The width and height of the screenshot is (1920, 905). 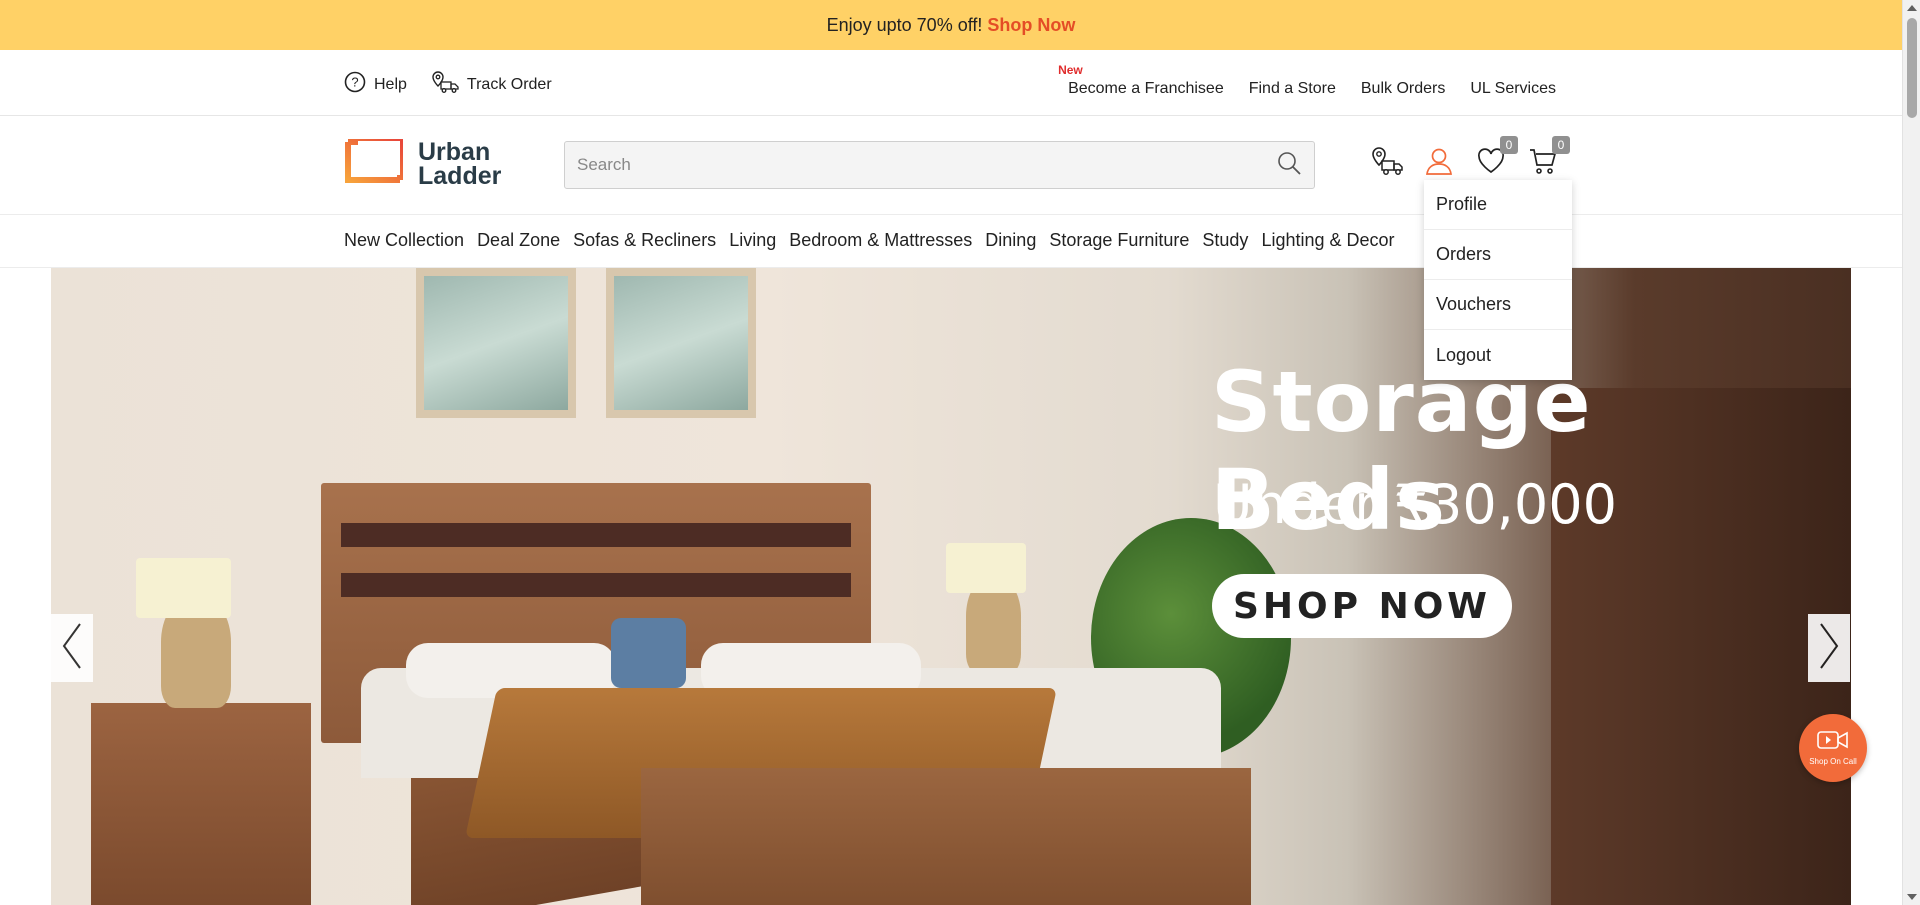 What do you see at coordinates (1513, 89) in the screenshot?
I see `ul-services-link: UL Services` at bounding box center [1513, 89].